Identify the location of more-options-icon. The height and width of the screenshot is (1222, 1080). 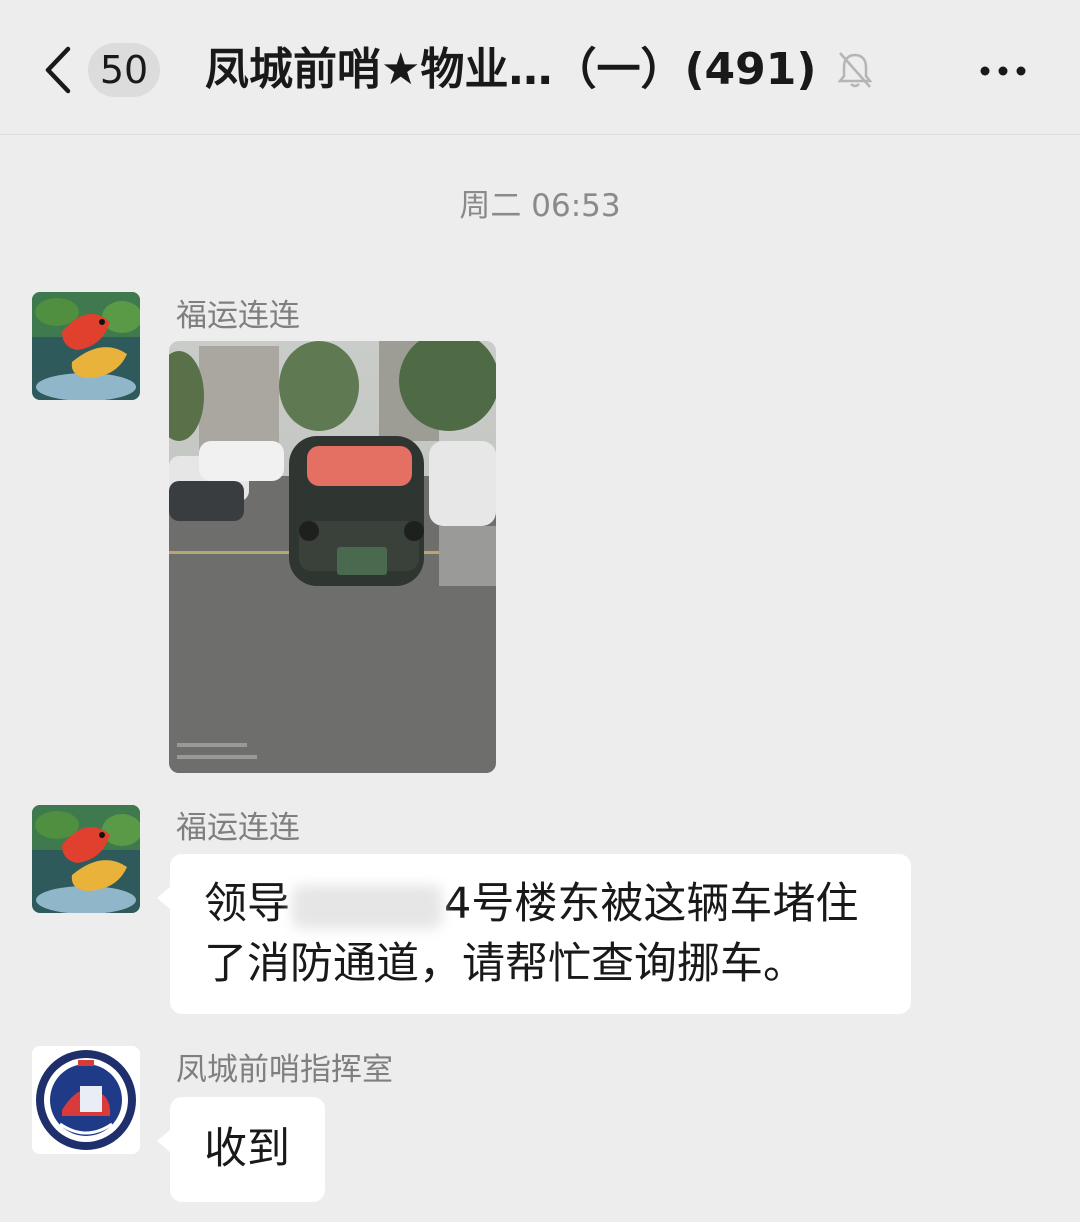
(1003, 71).